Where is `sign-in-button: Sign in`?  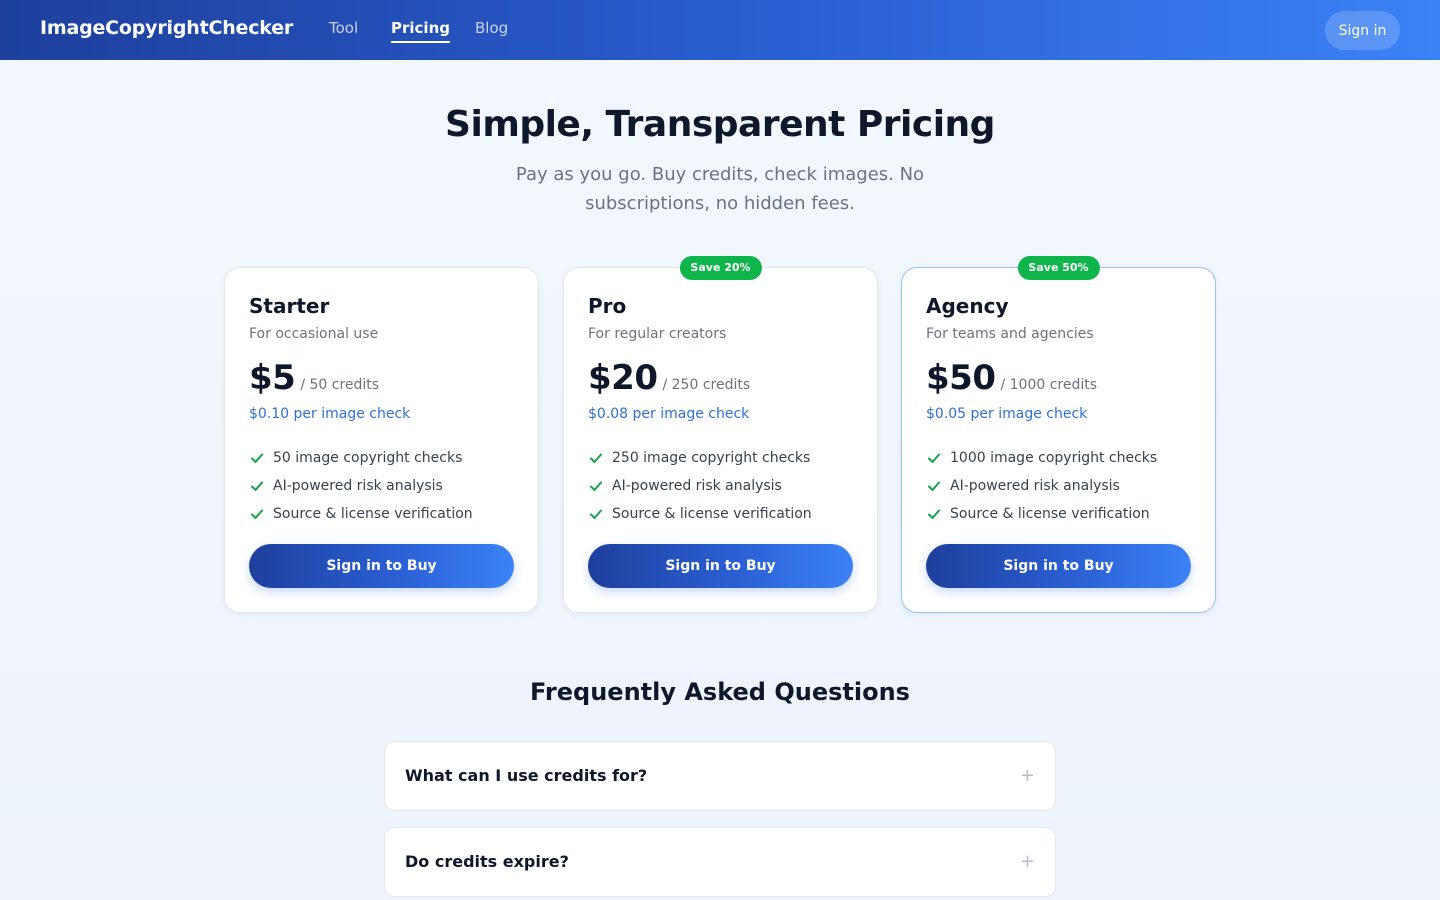
sign-in-button: Sign in is located at coordinates (1362, 30).